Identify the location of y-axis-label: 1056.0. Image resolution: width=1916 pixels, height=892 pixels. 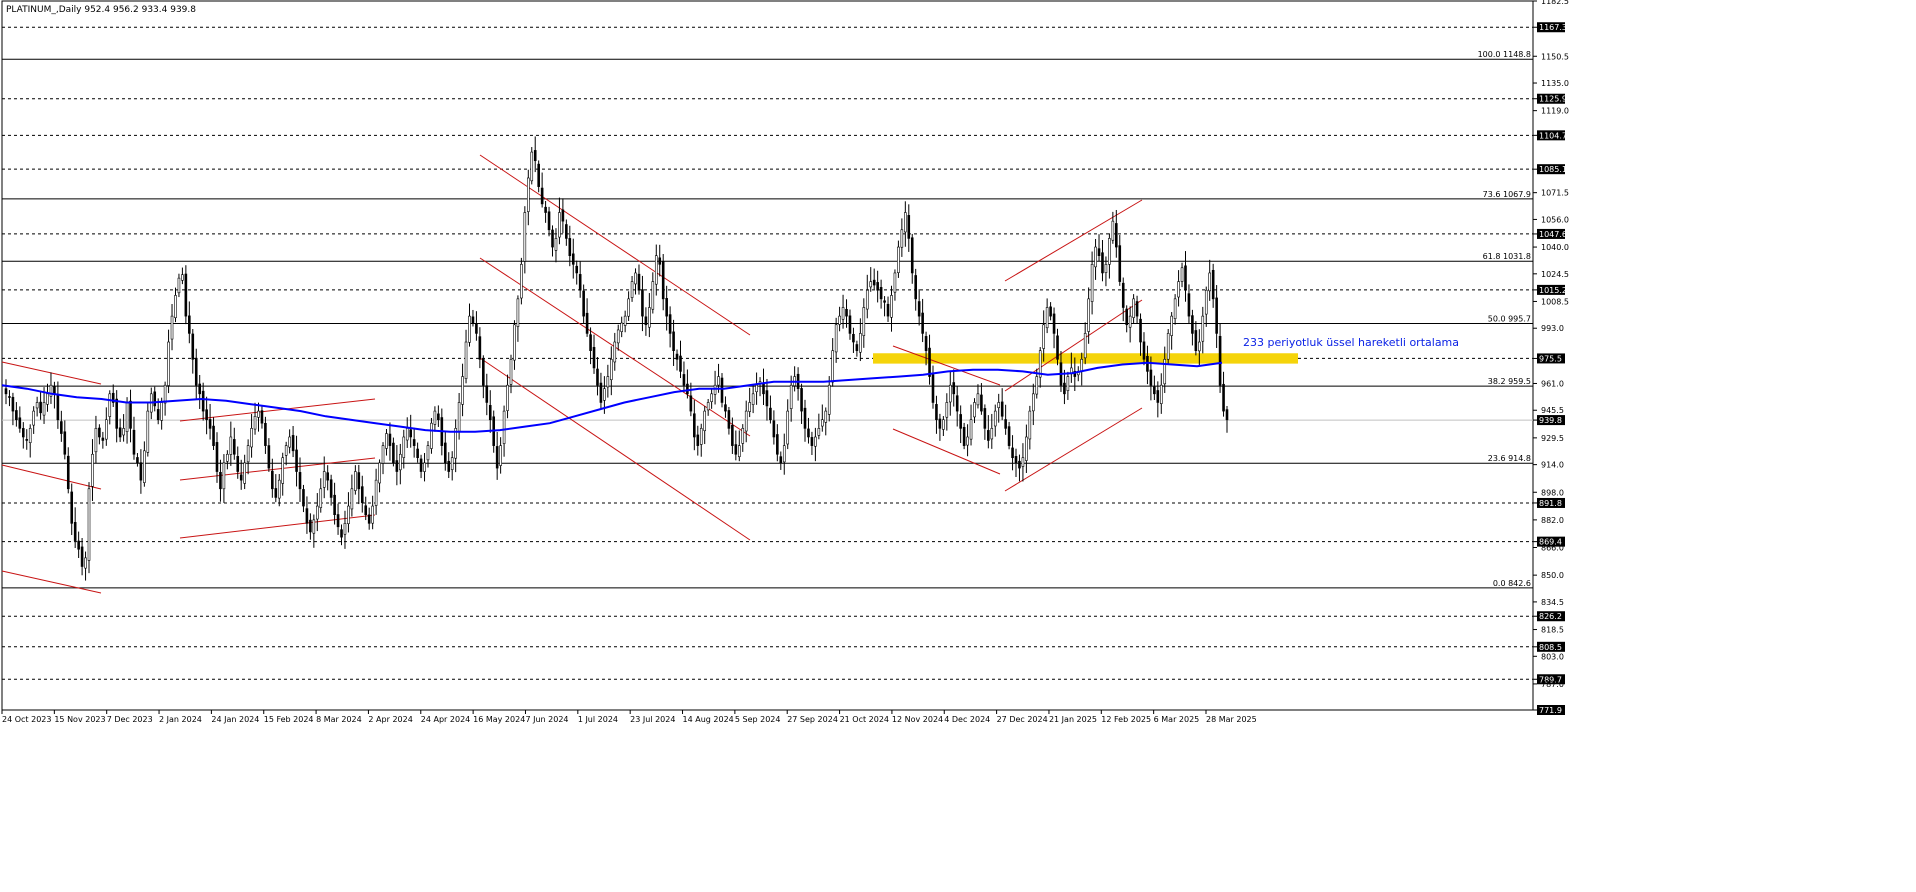
(1555, 219).